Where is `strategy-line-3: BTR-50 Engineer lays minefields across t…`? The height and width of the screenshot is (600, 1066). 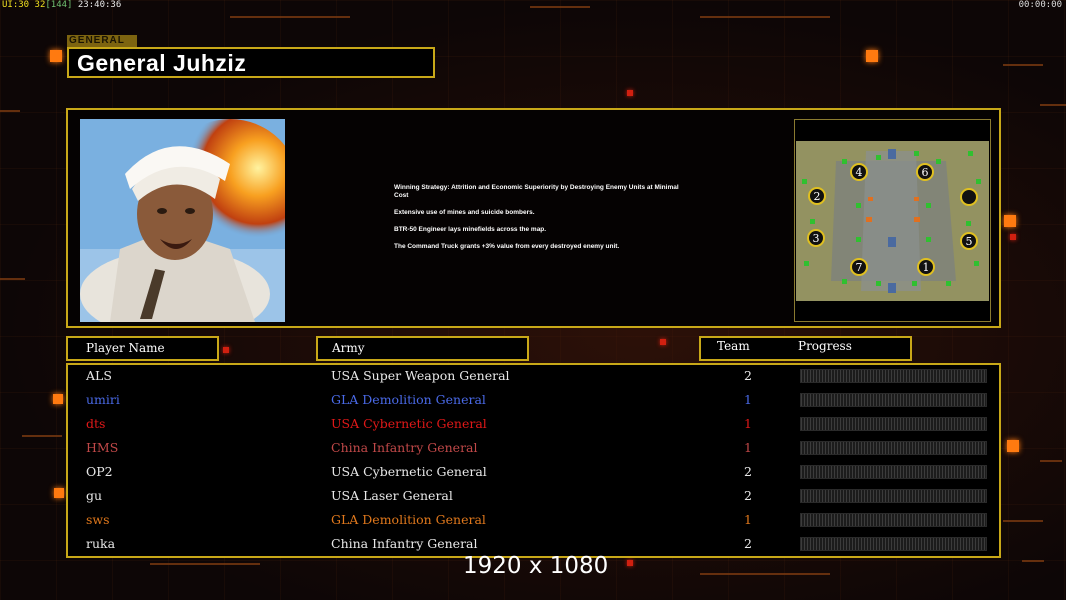 strategy-line-3: BTR-50 Engineer lays minefields across t… is located at coordinates (470, 229).